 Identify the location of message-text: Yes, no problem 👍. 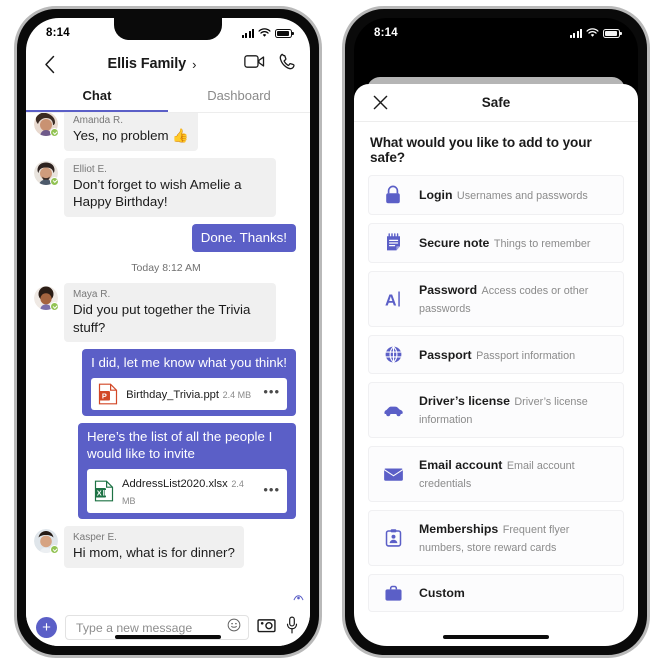
(131, 135).